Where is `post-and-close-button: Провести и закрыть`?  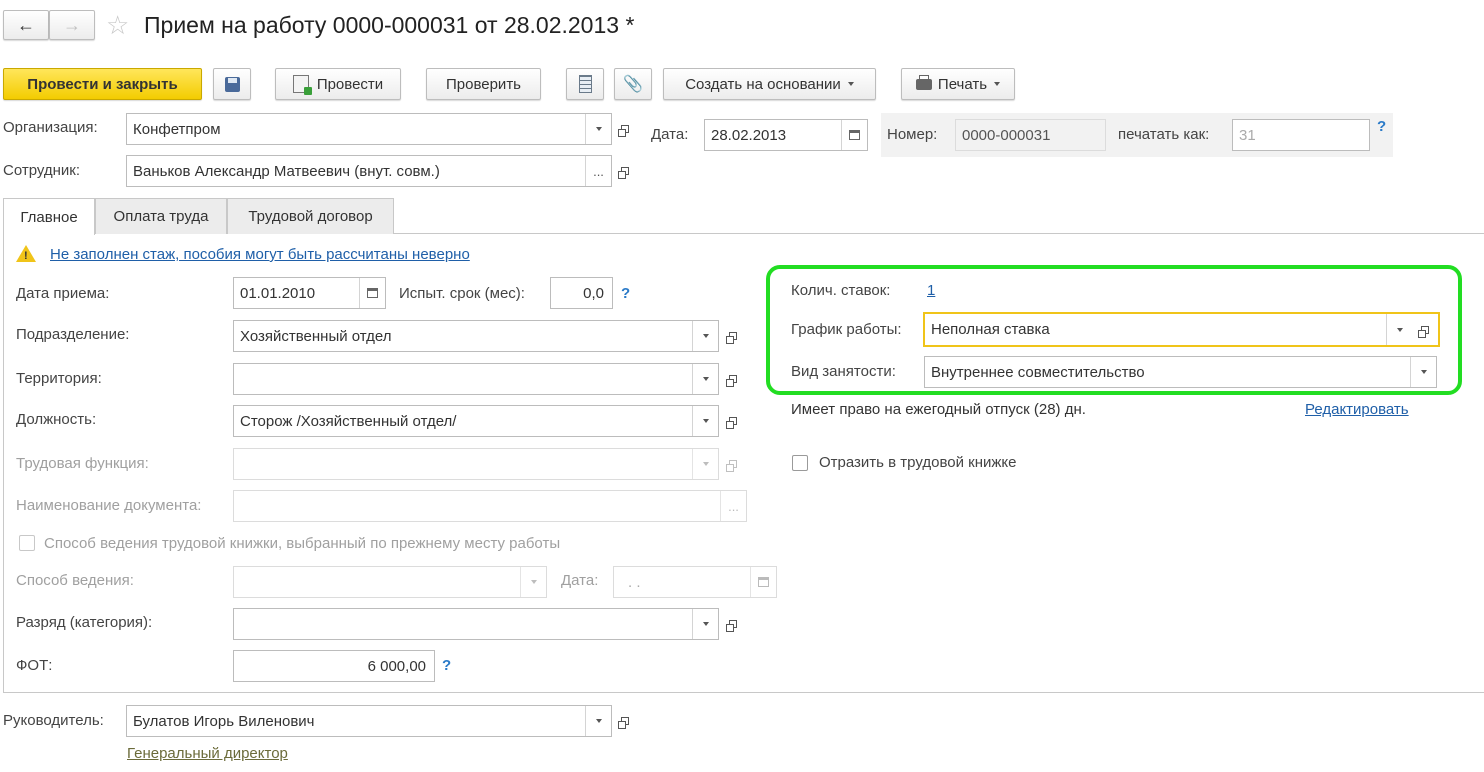
post-and-close-button: Провести и закрыть is located at coordinates (102, 84).